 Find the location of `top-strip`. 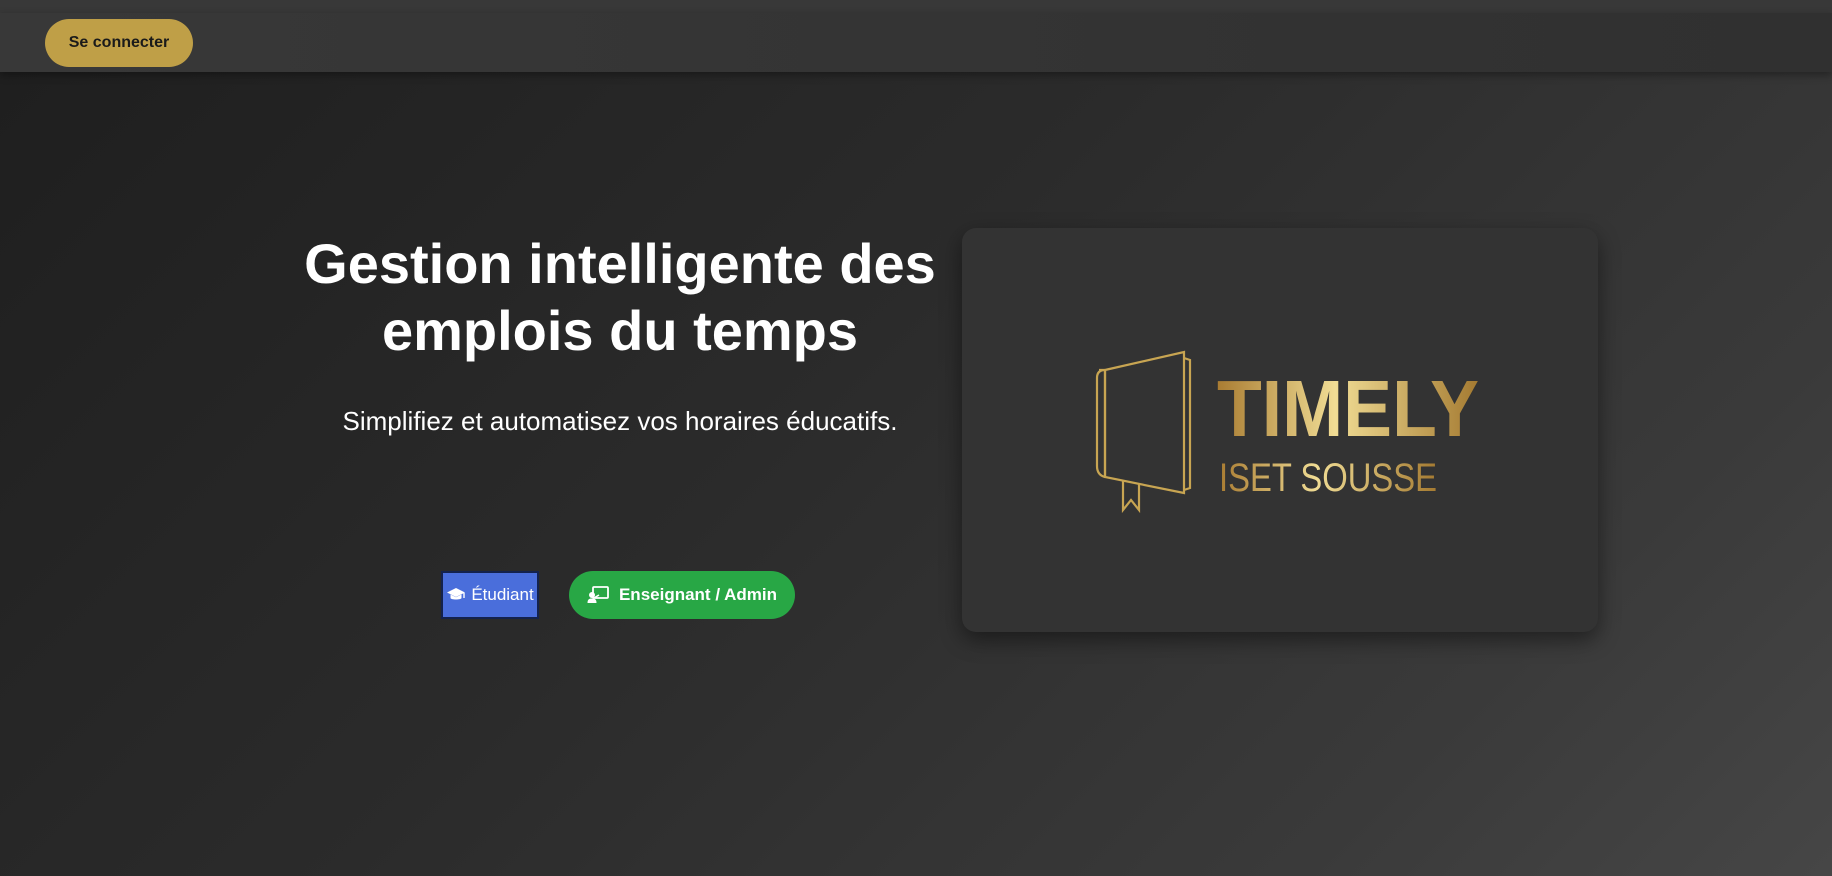

top-strip is located at coordinates (916, 6).